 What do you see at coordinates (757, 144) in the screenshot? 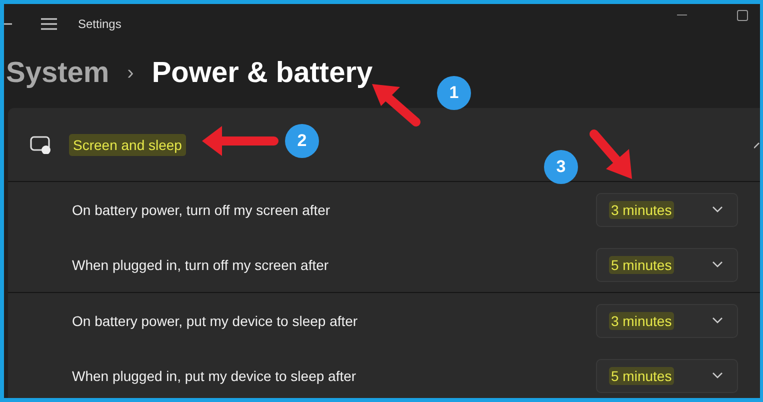
I see `chevron-up-icon` at bounding box center [757, 144].